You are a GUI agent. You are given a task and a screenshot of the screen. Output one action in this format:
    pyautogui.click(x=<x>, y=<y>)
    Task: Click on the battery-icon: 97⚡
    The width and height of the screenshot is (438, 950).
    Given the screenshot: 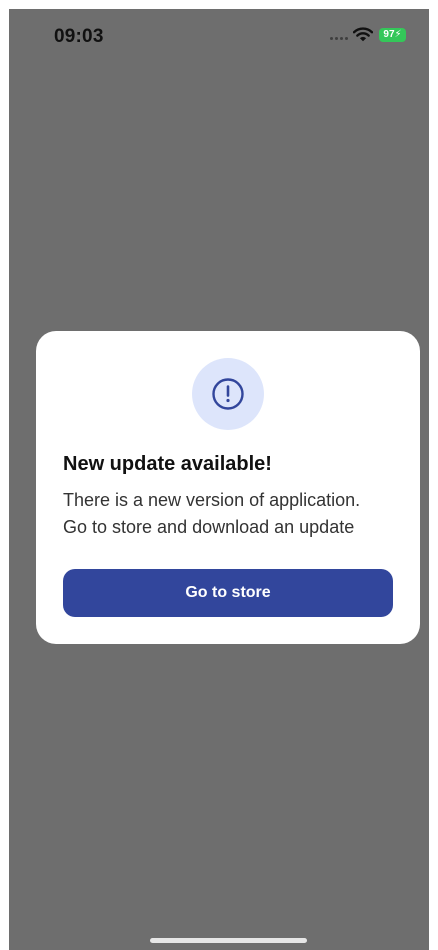 What is the action you would take?
    pyautogui.click(x=392, y=35)
    